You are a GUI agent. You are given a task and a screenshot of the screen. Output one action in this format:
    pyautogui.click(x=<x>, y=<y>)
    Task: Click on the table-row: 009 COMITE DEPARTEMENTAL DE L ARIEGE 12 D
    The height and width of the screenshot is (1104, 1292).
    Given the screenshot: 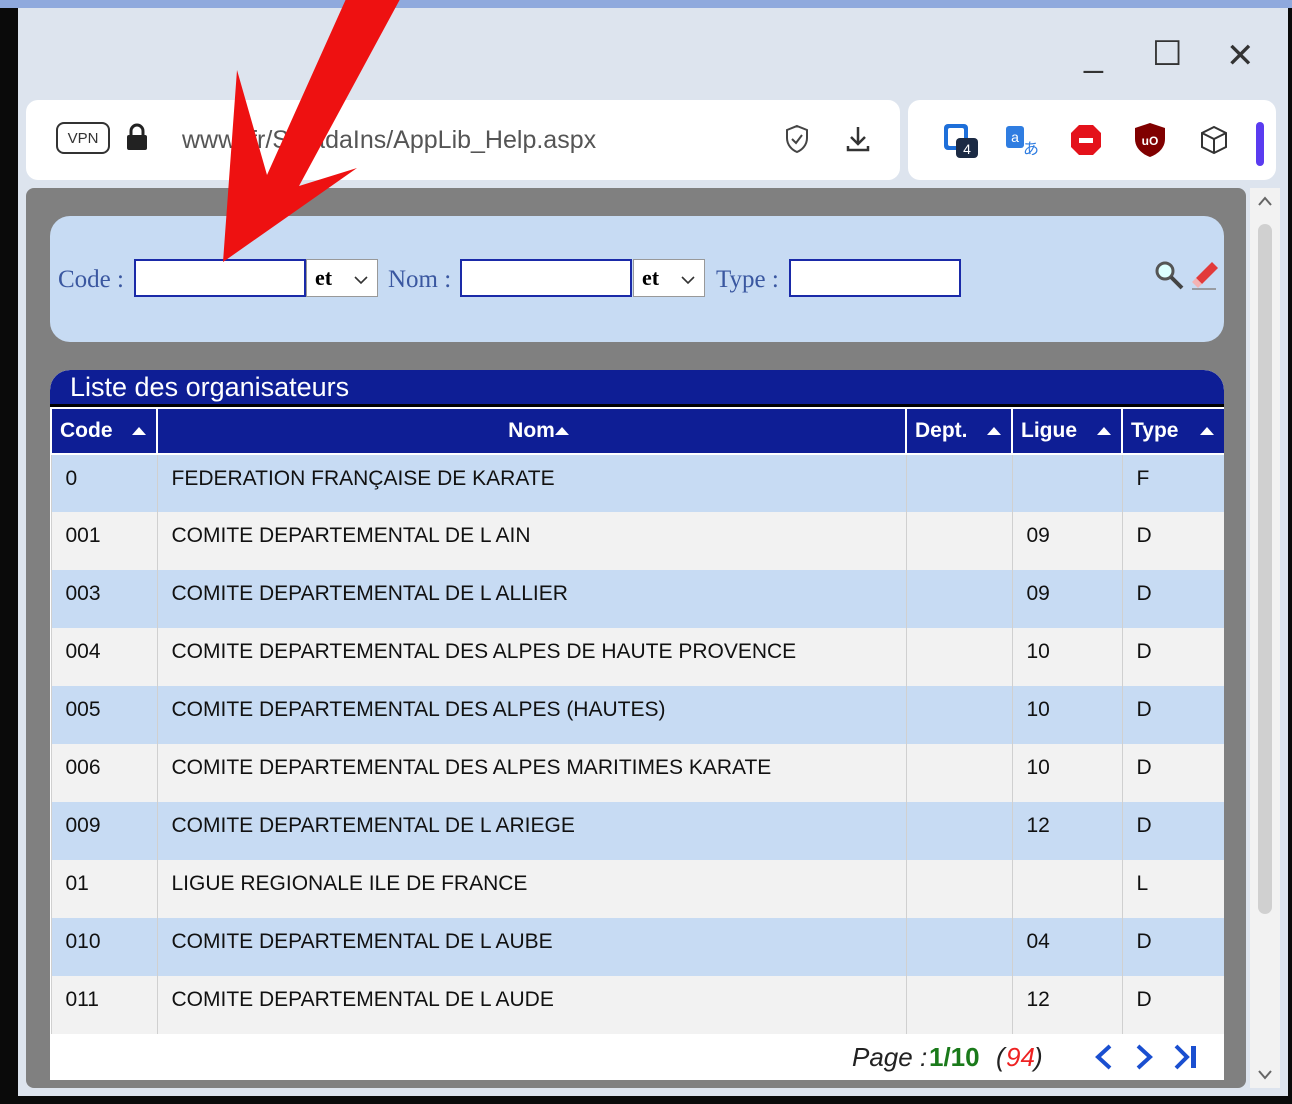 What is the action you would take?
    pyautogui.click(x=637, y=831)
    